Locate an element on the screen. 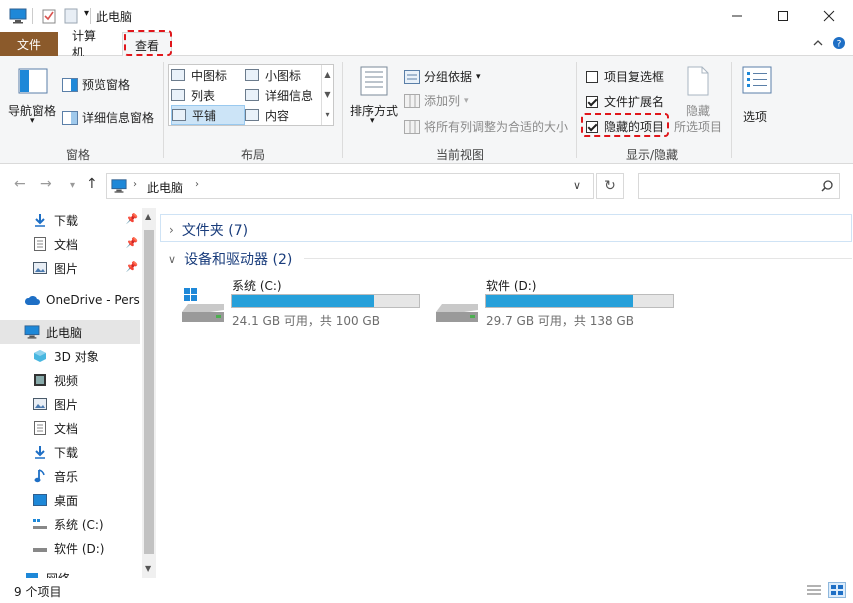 The image size is (853, 603). sidebar-item-drive-d: 软件 (D:) is located at coordinates (70, 548).